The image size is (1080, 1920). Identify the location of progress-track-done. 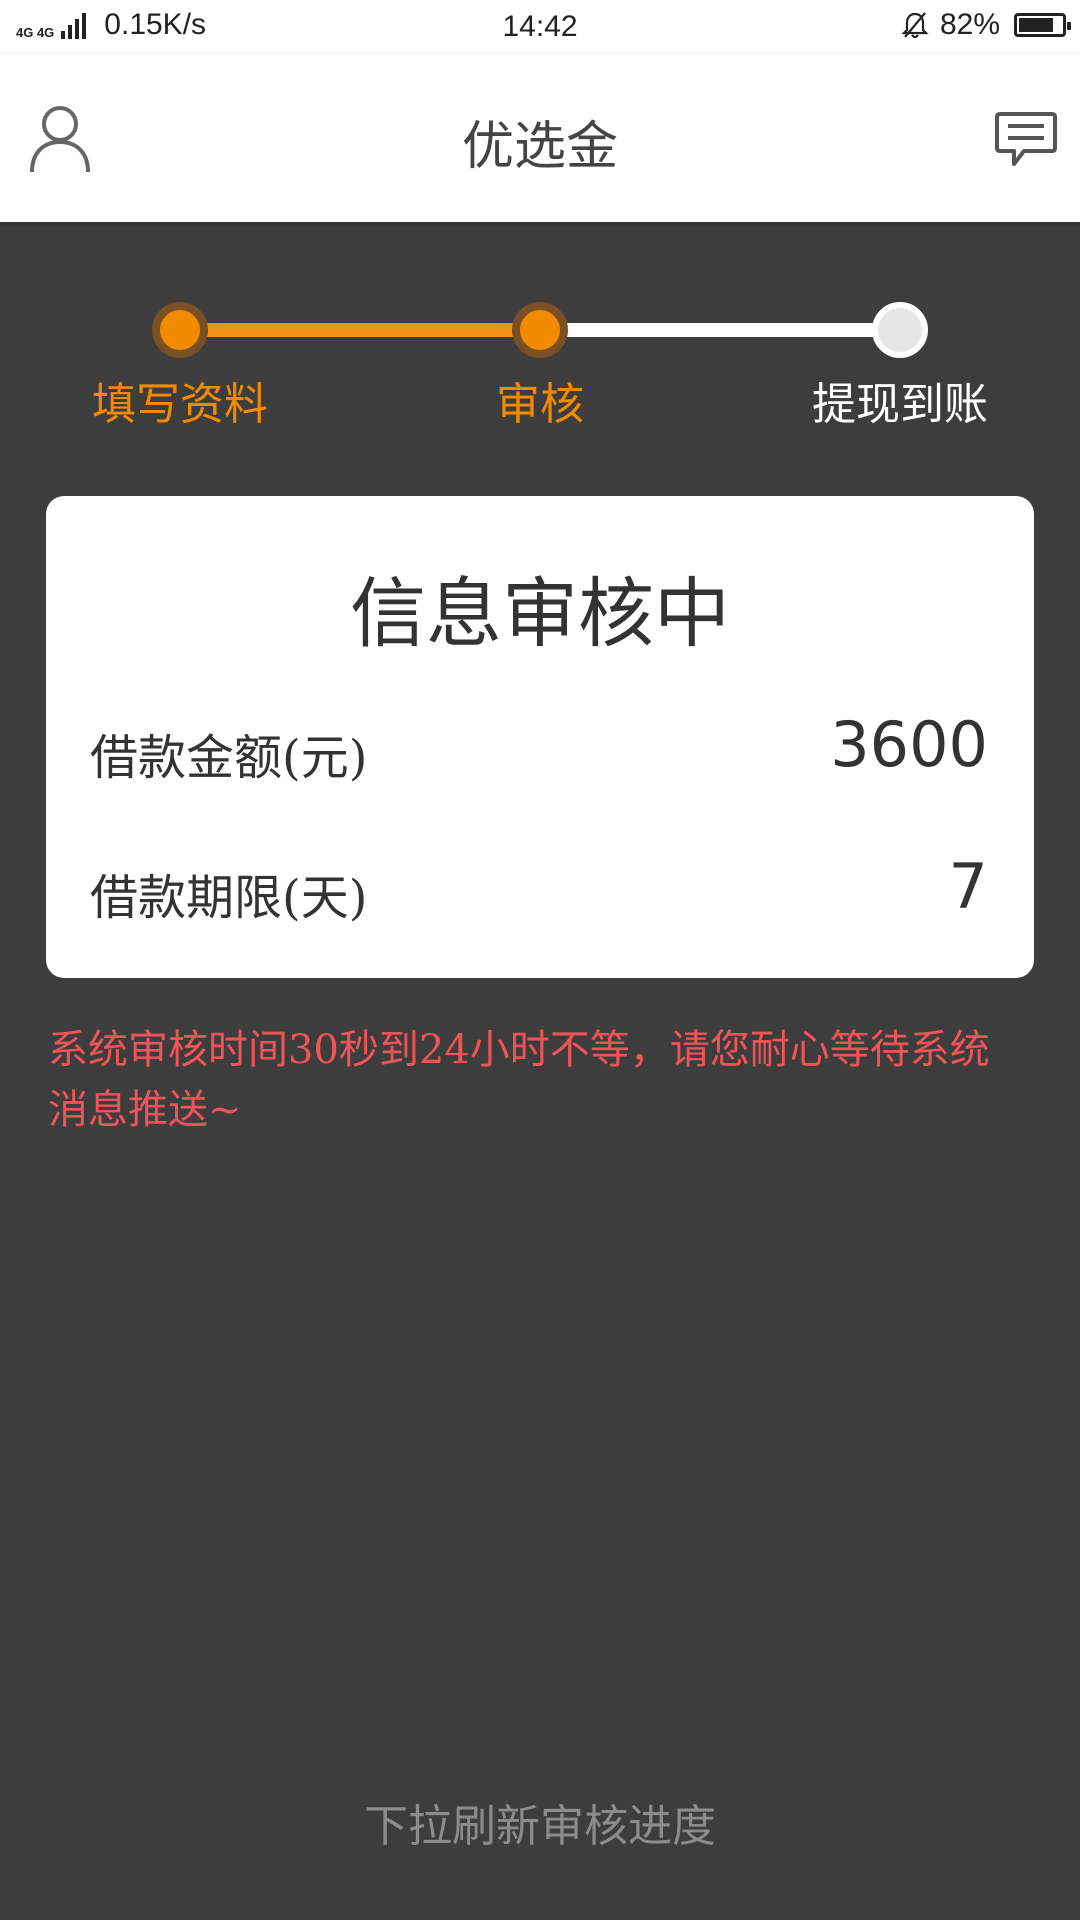
(360, 330).